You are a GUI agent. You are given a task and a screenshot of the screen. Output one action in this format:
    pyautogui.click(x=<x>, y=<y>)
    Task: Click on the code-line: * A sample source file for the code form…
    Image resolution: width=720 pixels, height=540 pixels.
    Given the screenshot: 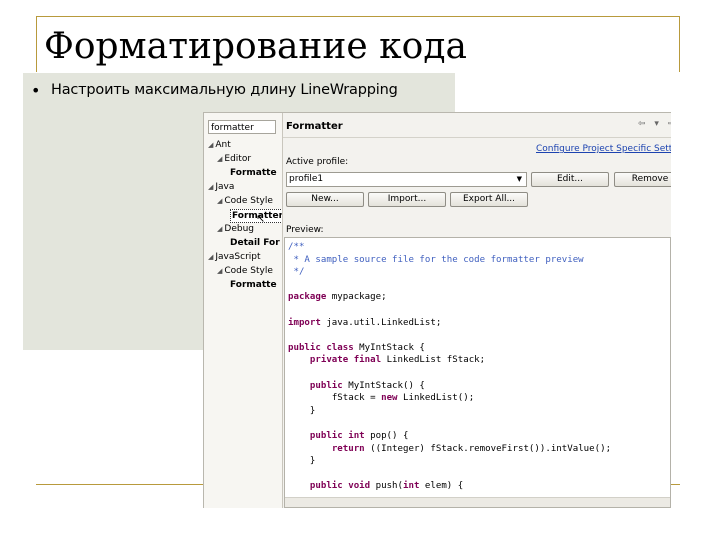 What is the action you would take?
    pyautogui.click(x=436, y=259)
    